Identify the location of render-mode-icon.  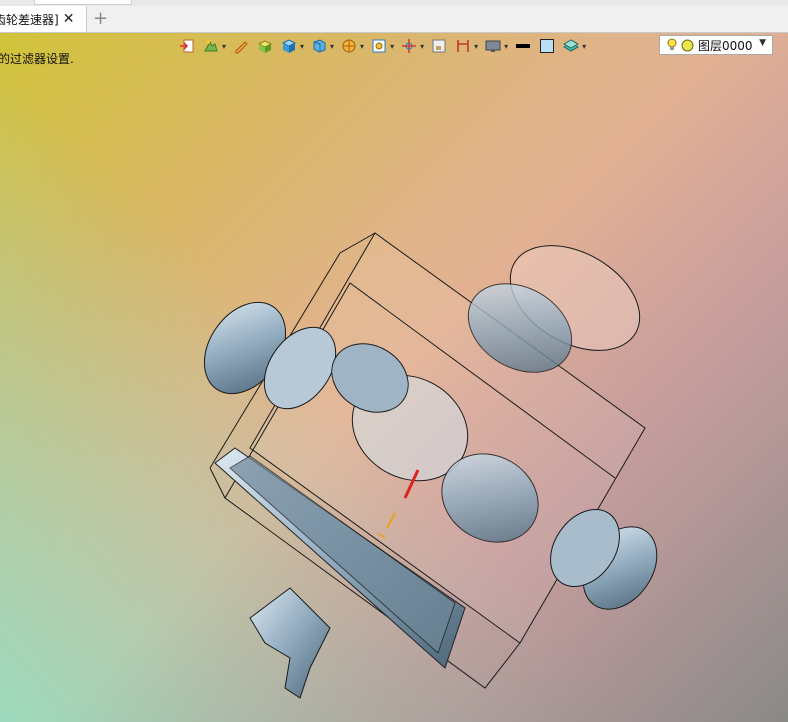
(211, 46).